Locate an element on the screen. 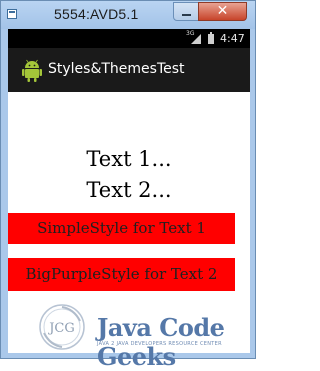 Image resolution: width=320 pixels, height=371 pixels. close-button: ✕ is located at coordinates (222, 11).